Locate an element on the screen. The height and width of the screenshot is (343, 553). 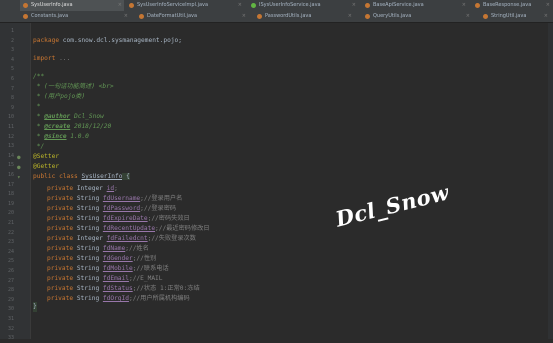
since-value: 1.0.0 is located at coordinates (77, 136).